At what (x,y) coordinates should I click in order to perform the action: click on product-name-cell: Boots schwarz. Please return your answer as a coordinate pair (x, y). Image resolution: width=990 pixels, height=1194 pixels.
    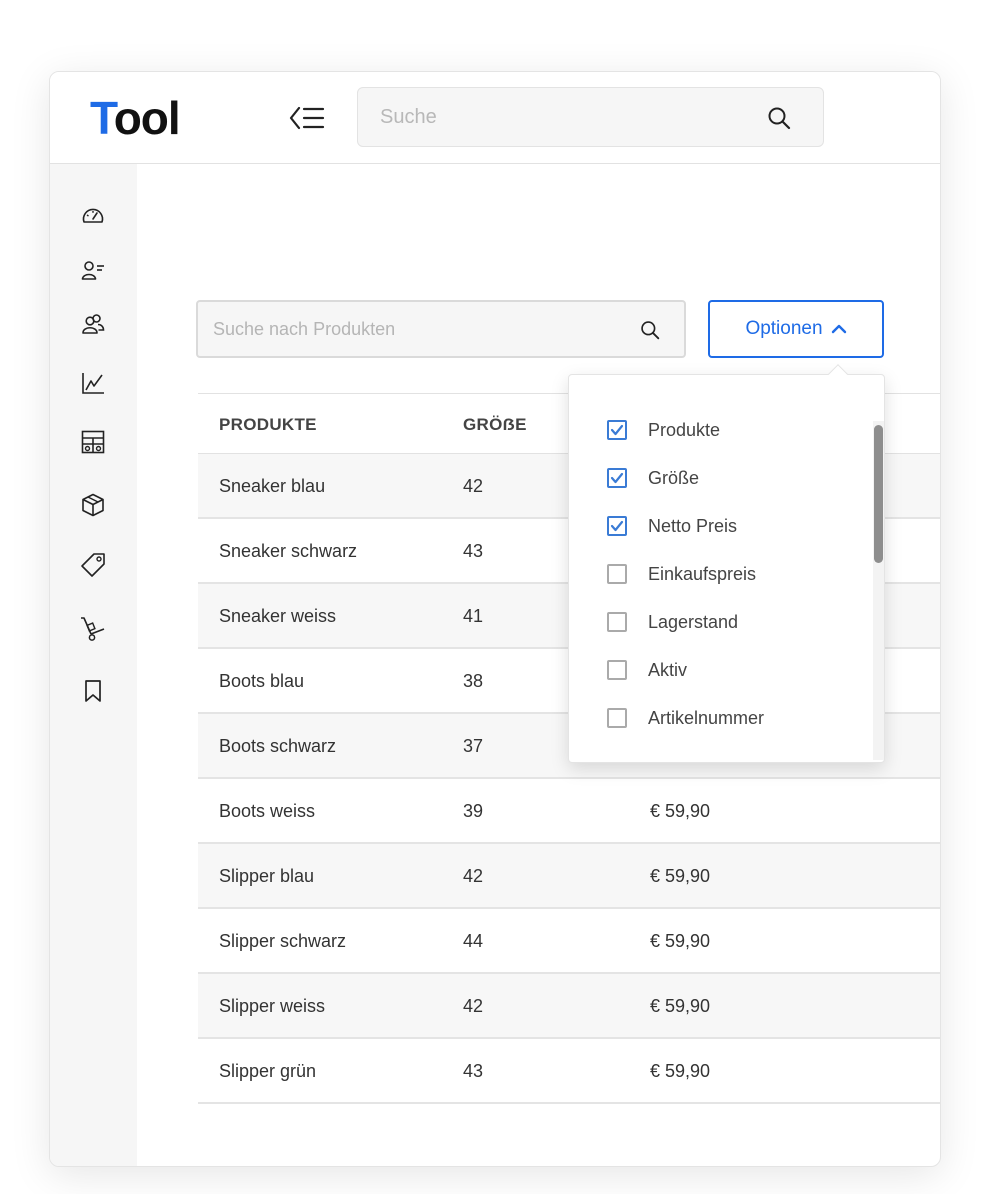
    Looking at the image, I should click on (278, 746).